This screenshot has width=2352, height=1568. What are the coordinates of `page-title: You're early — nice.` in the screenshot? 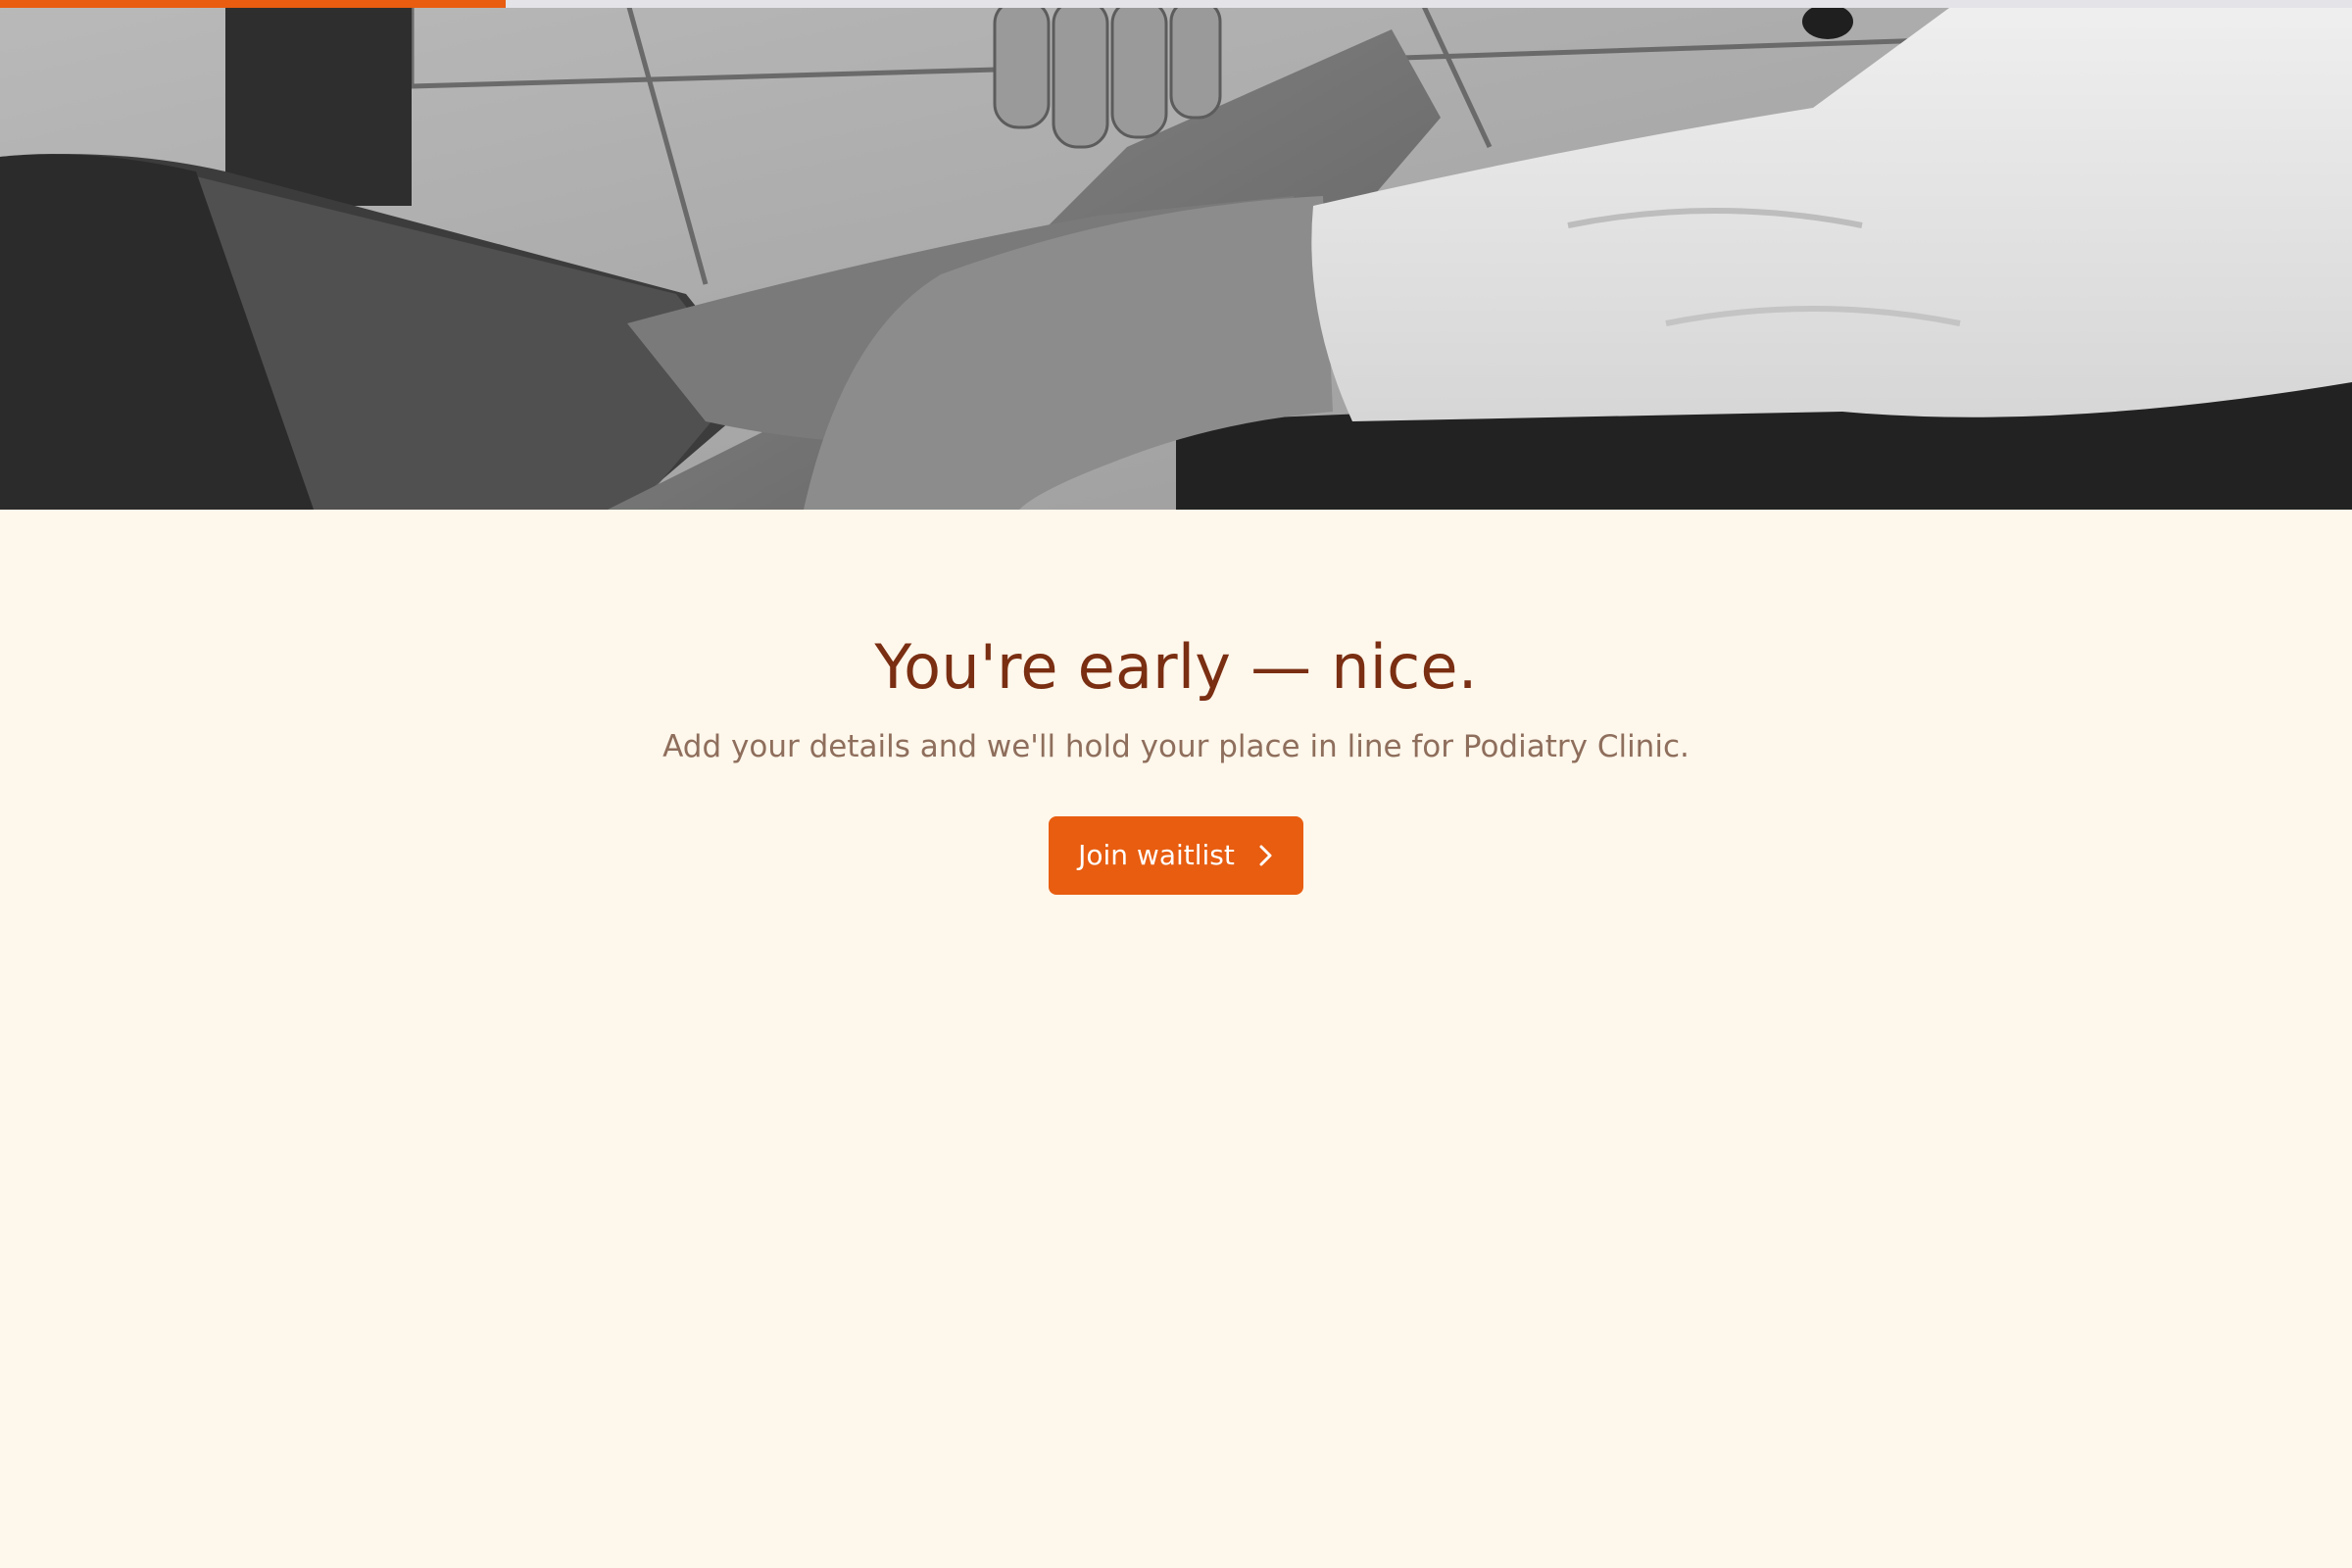 It's located at (1176, 667).